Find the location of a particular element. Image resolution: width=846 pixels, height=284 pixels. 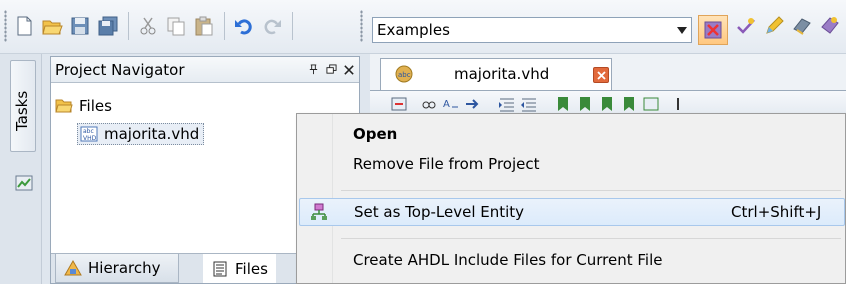

bookmark-icon is located at coordinates (563, 104).